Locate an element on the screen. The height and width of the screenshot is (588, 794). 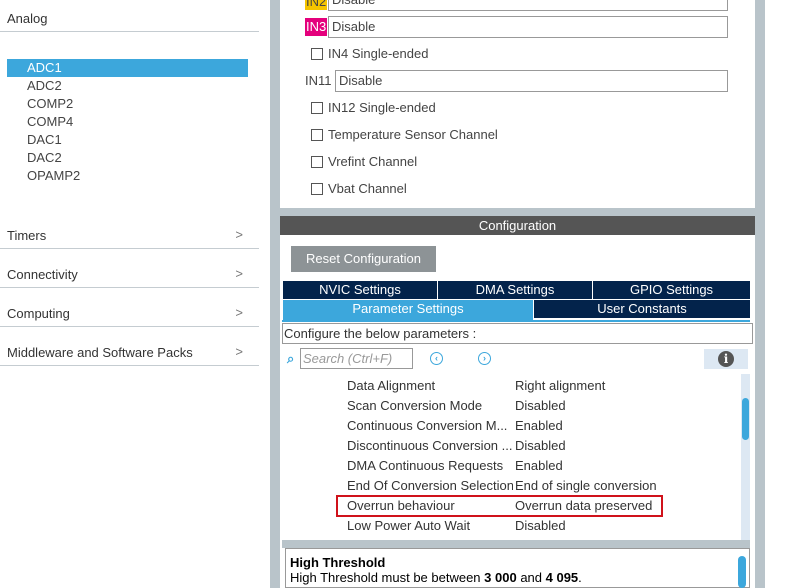
category-label: Analog is located at coordinates (27, 18).